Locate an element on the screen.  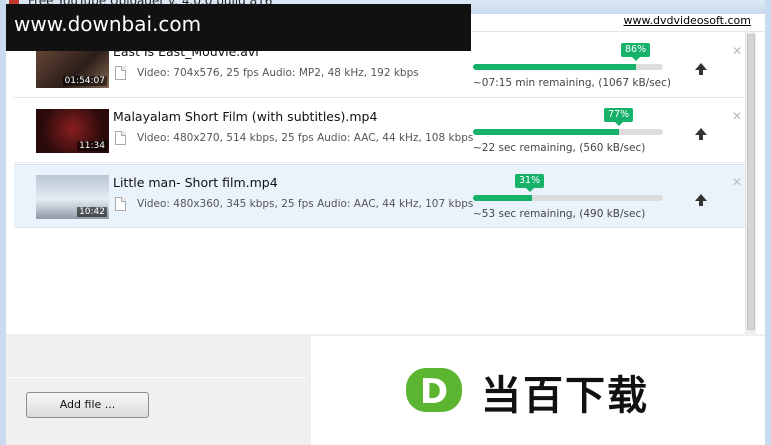
upload-status: ~22 sec remaining, (560 kB/sec) is located at coordinates (559, 148).